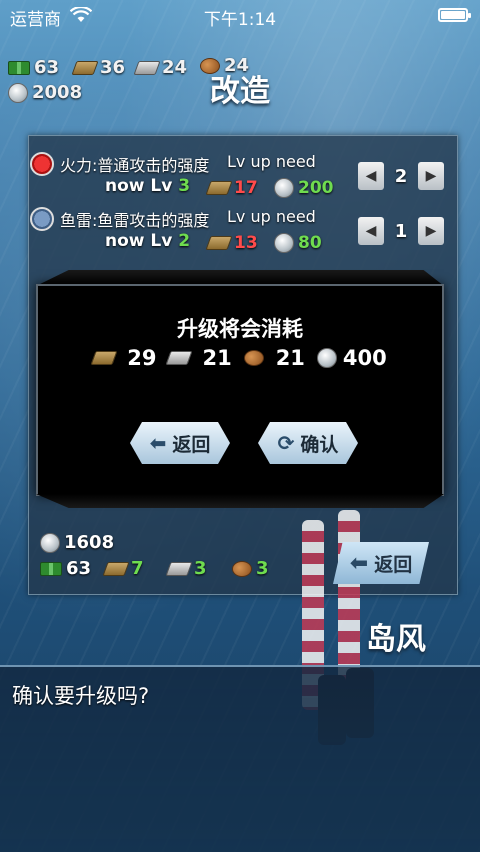  What do you see at coordinates (240, 329) in the screenshot?
I see `modal-title: 升级将会消耗` at bounding box center [240, 329].